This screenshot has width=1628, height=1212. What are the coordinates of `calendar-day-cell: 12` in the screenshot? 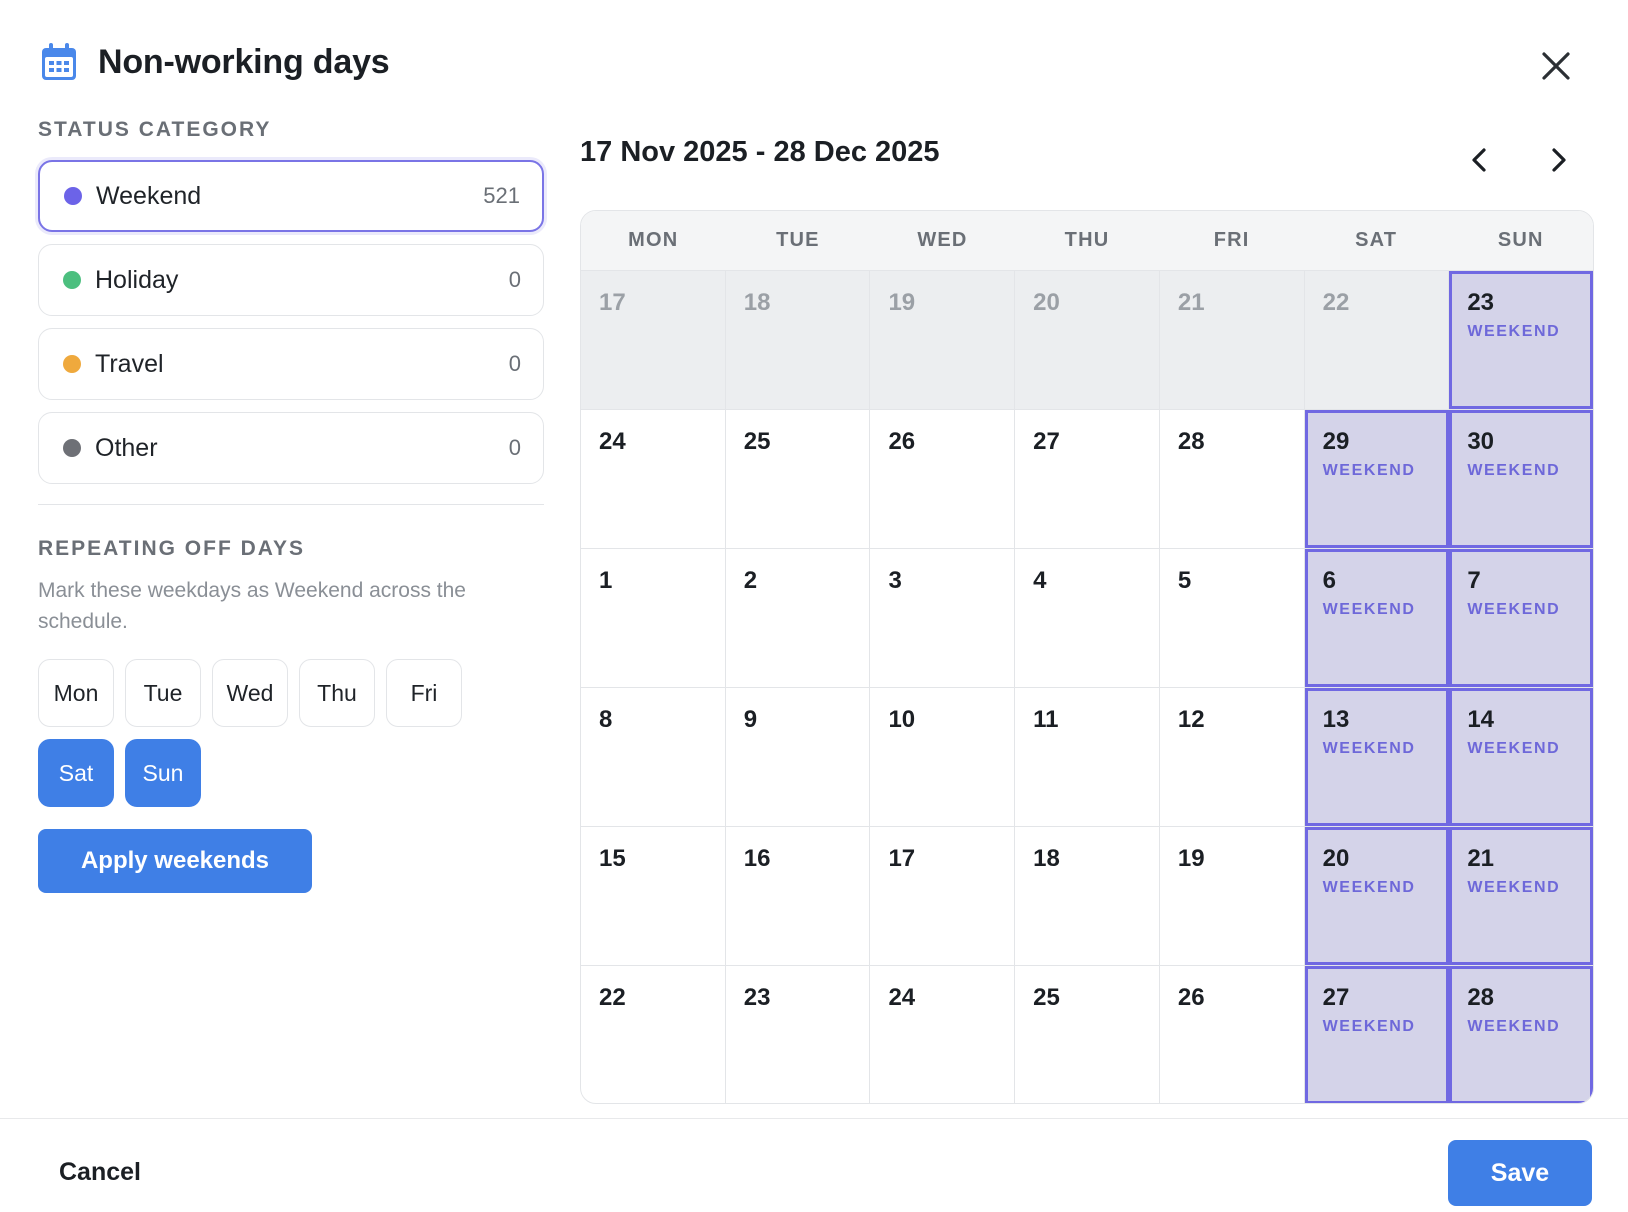 It's located at (1232, 757).